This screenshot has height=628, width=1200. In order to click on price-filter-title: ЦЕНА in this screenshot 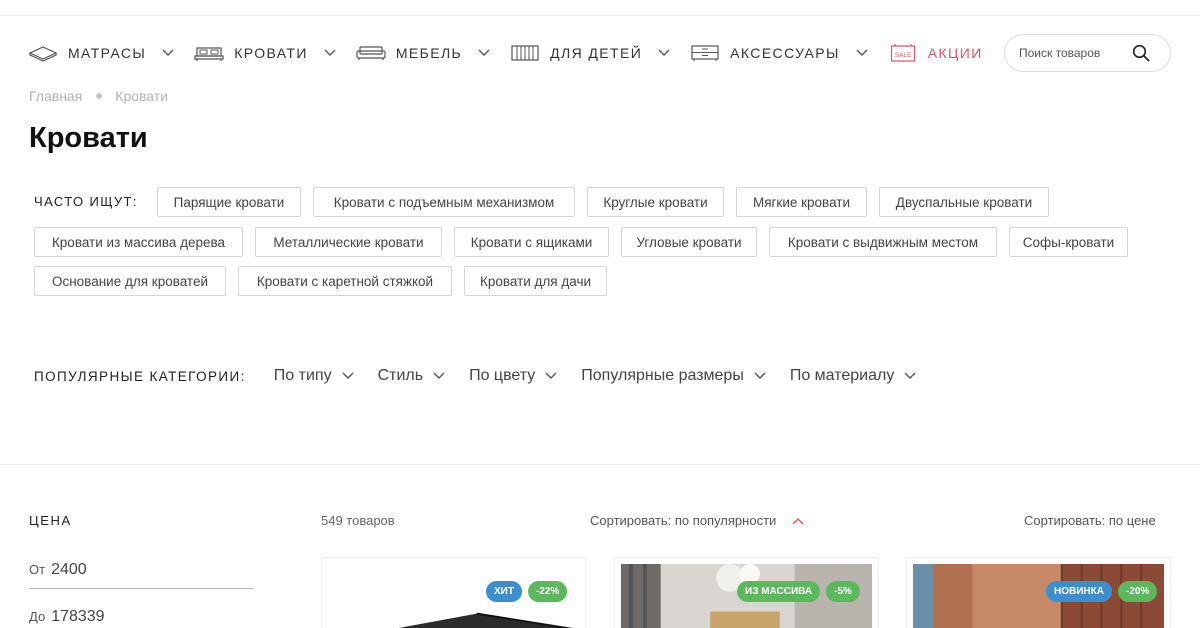, I will do `click(50, 520)`.